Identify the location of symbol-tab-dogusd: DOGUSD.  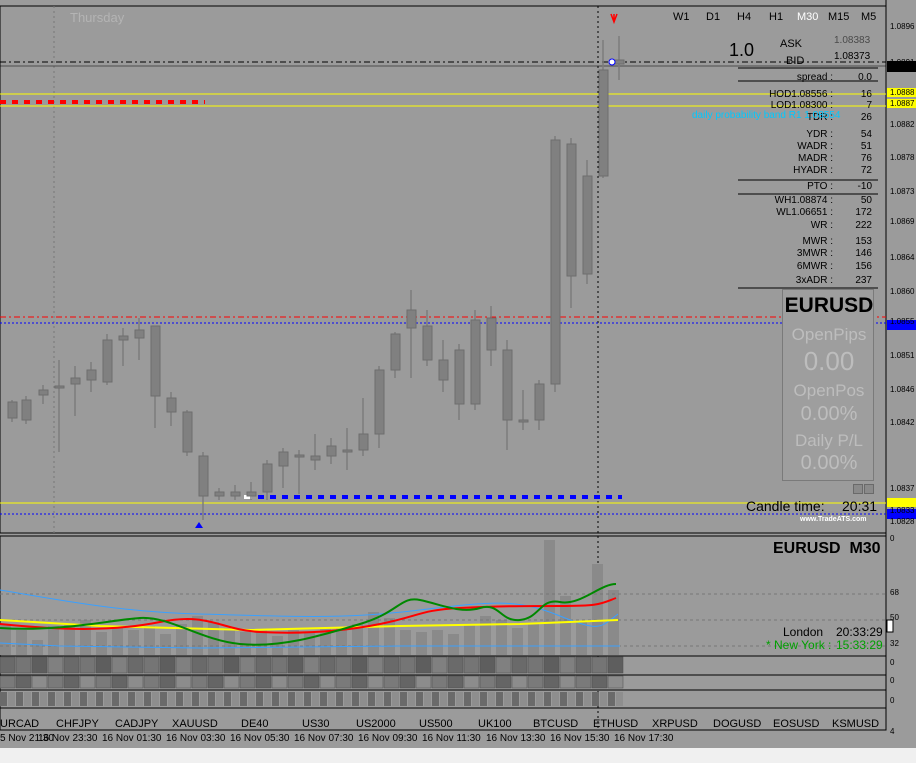
(737, 724).